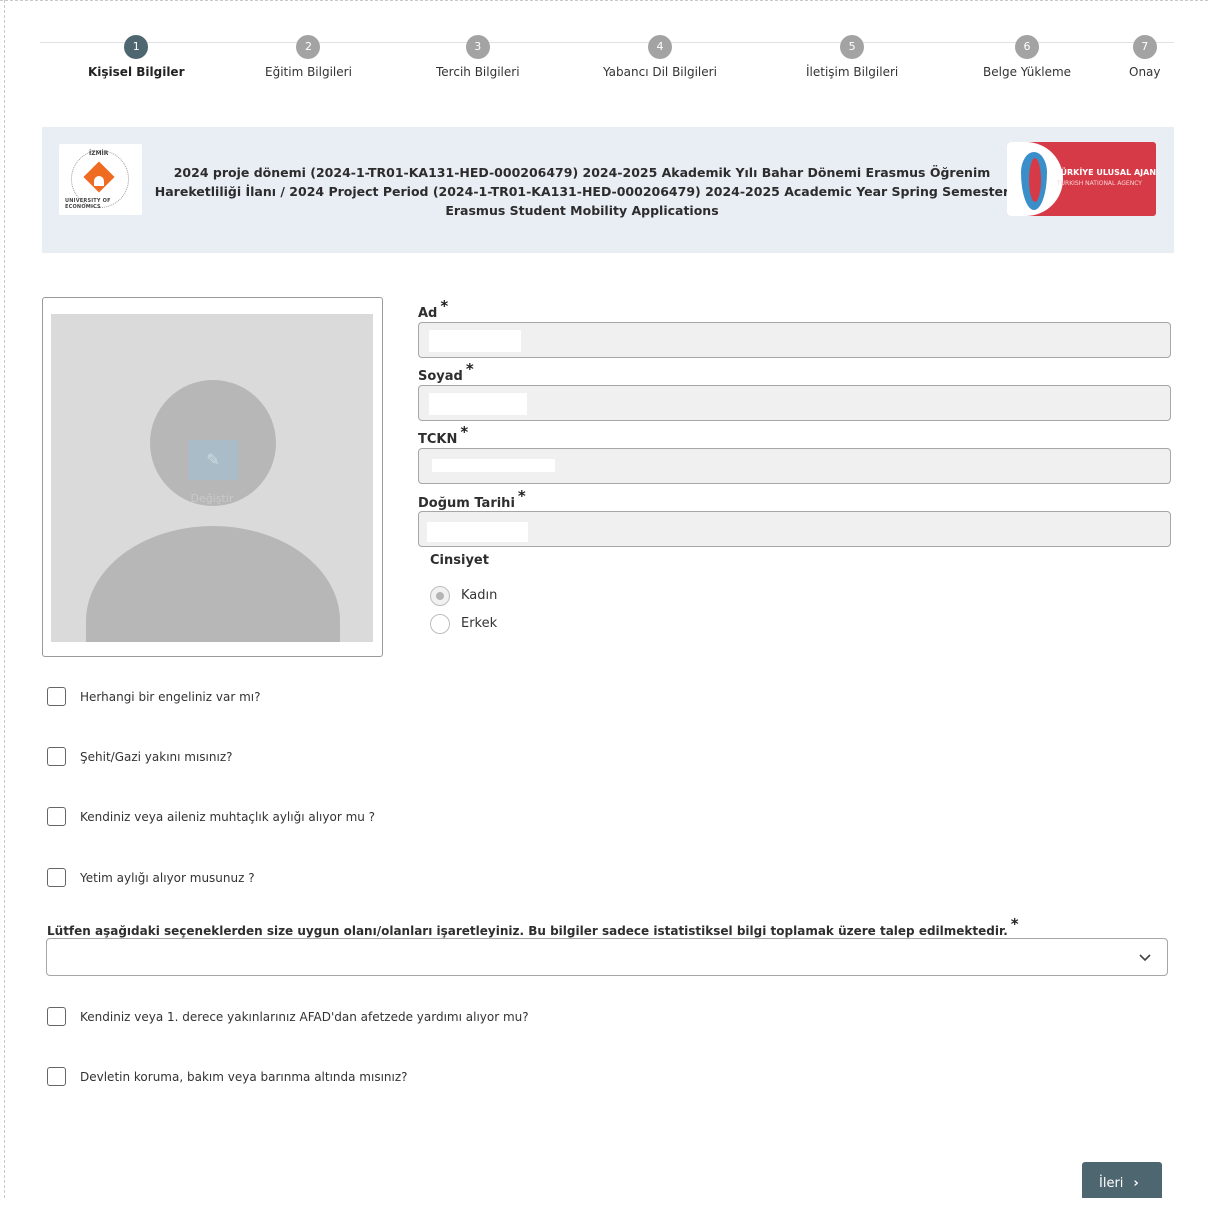 The height and width of the screenshot is (1206, 1208). What do you see at coordinates (440, 624) in the screenshot?
I see `gender-male-radio` at bounding box center [440, 624].